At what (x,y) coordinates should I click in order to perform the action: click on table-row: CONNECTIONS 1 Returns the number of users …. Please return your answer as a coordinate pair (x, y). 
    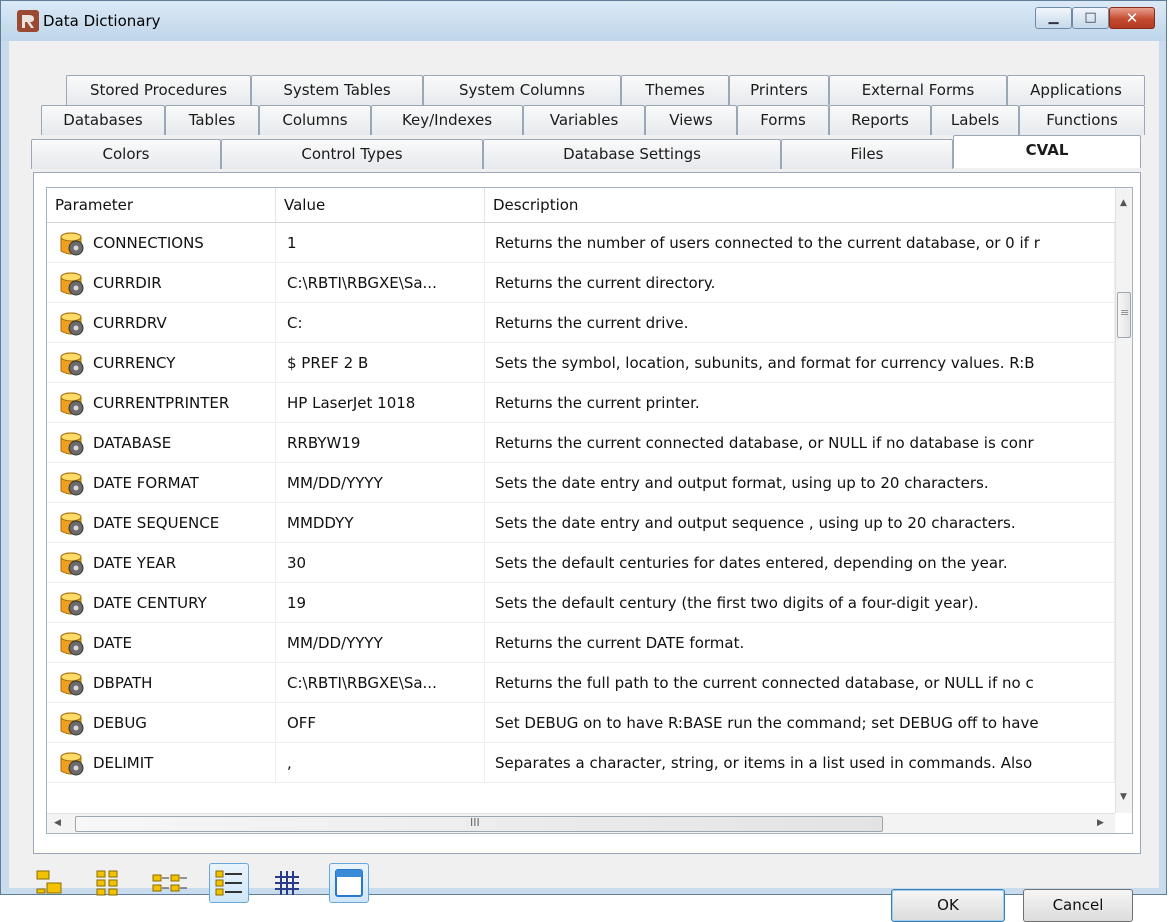
    Looking at the image, I should click on (581, 243).